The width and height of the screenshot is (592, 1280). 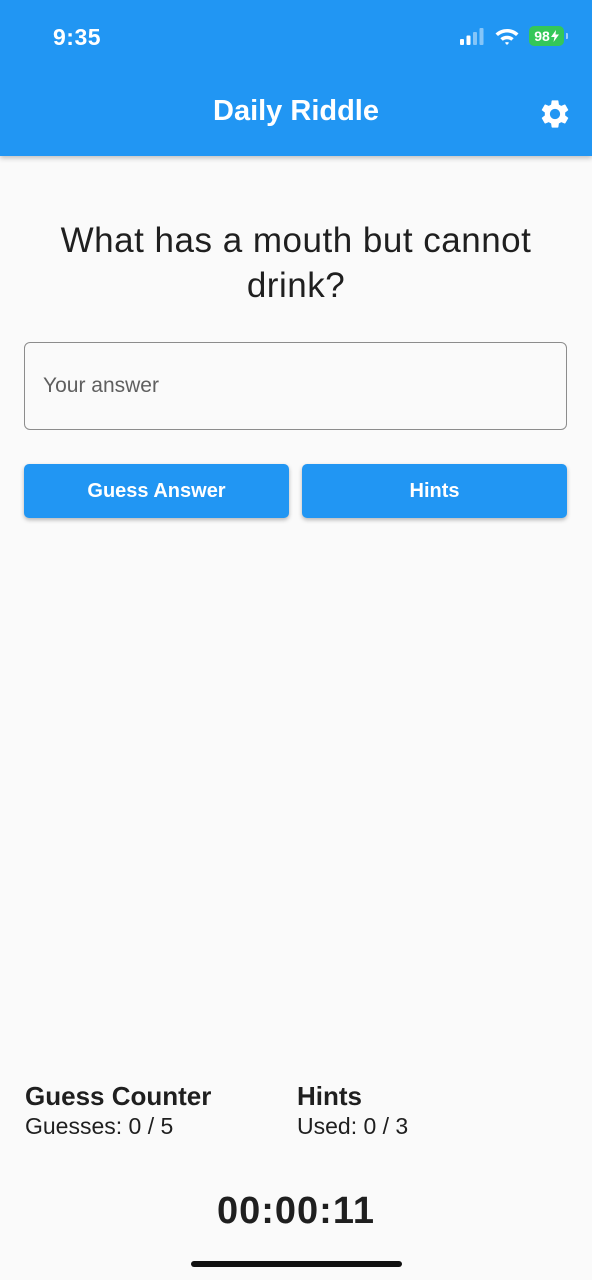 What do you see at coordinates (296, 78) in the screenshot?
I see `app-bar: 9:35 98 Daily Riddle` at bounding box center [296, 78].